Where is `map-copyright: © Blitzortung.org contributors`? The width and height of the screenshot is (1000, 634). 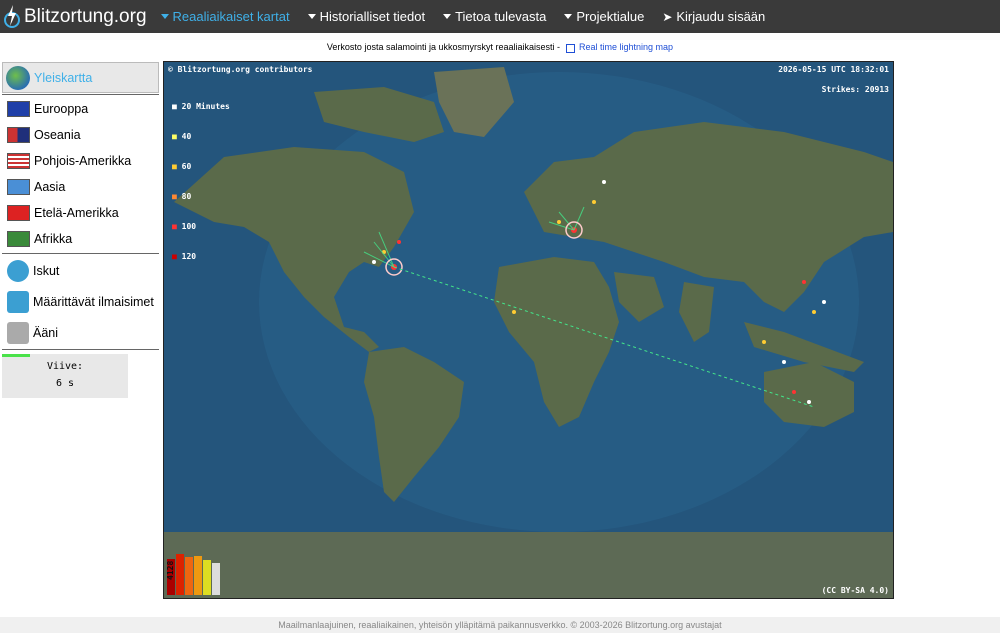 map-copyright: © Blitzortung.org contributors is located at coordinates (240, 69).